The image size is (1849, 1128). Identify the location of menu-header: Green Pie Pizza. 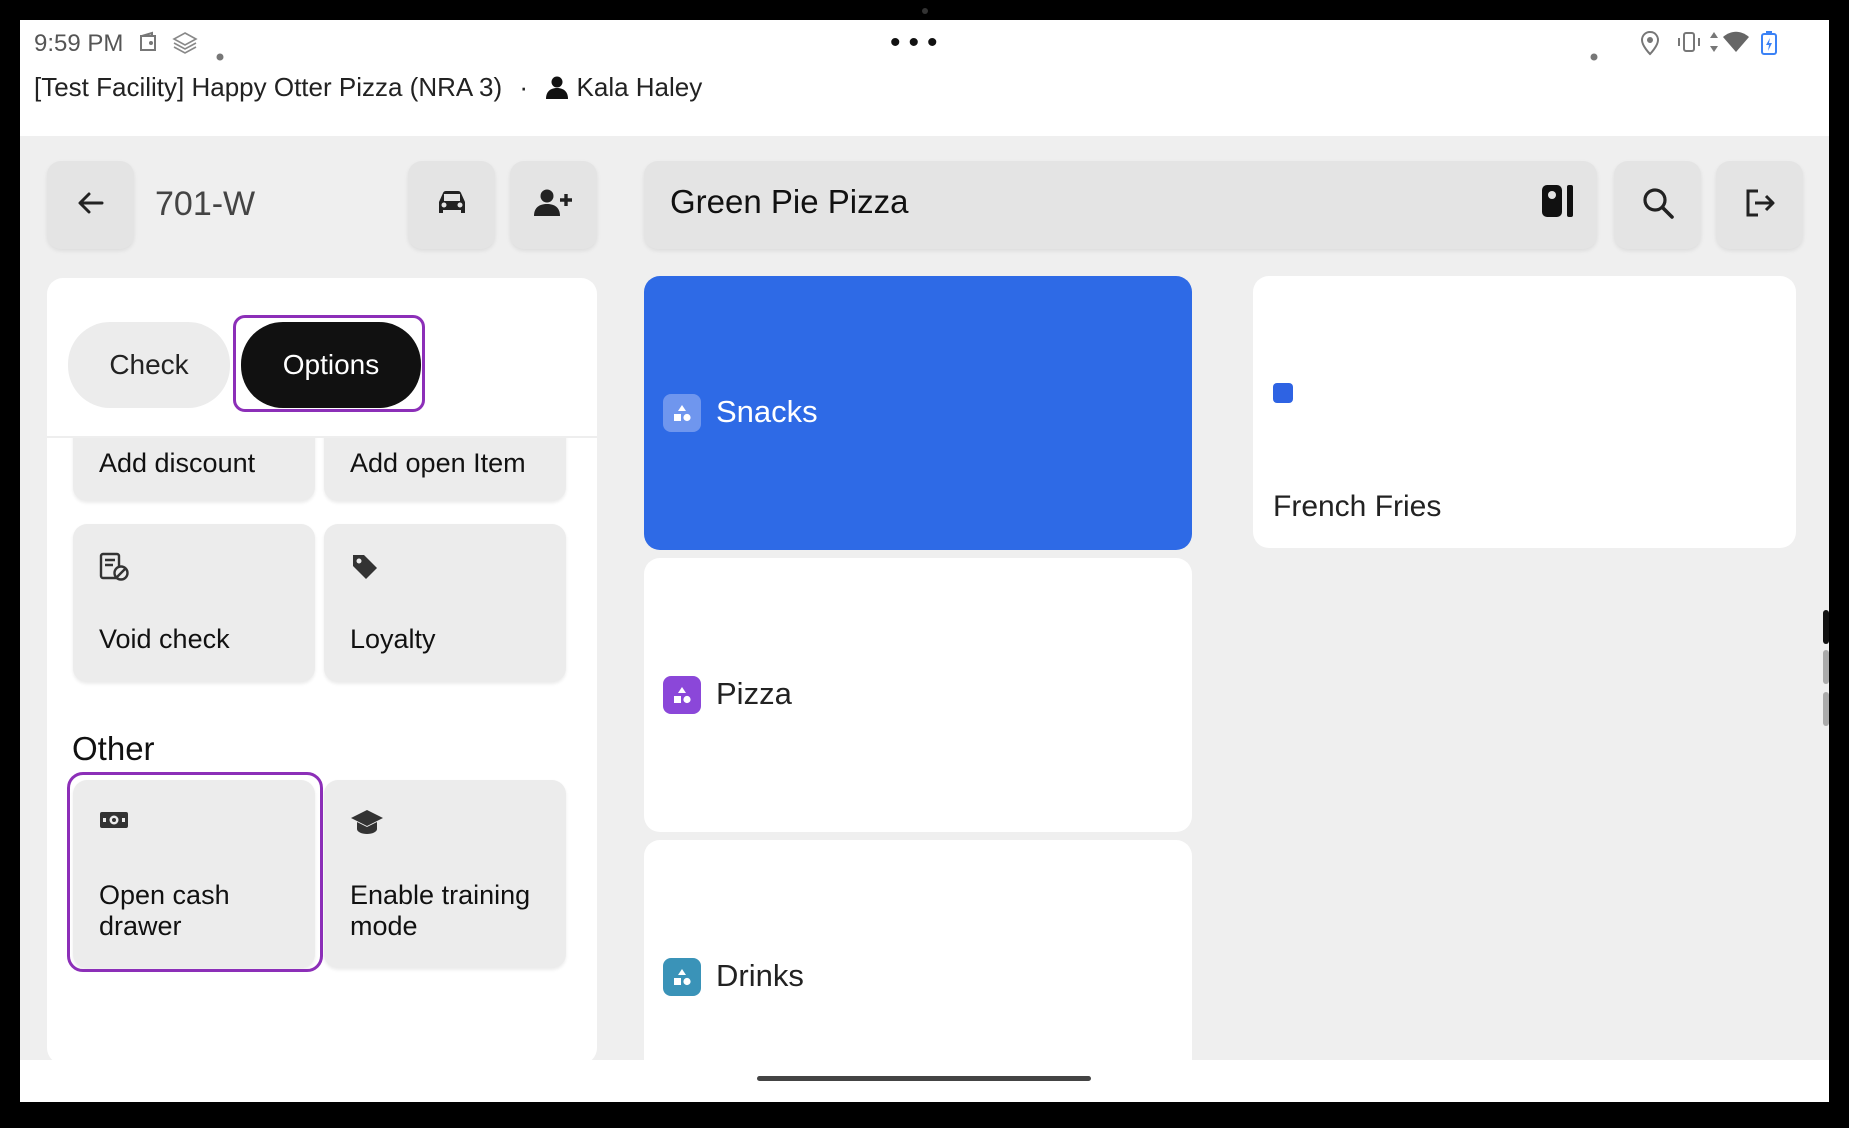
(1120, 205).